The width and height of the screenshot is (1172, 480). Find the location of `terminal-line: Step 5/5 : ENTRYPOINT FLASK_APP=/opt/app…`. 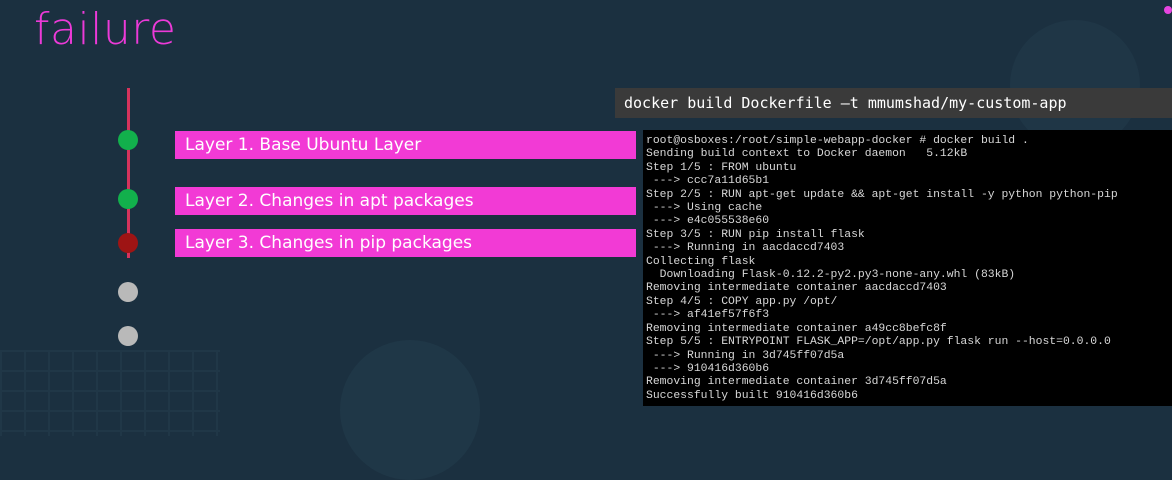

terminal-line: Step 5/5 : ENTRYPOINT FLASK_APP=/opt/app… is located at coordinates (878, 342).